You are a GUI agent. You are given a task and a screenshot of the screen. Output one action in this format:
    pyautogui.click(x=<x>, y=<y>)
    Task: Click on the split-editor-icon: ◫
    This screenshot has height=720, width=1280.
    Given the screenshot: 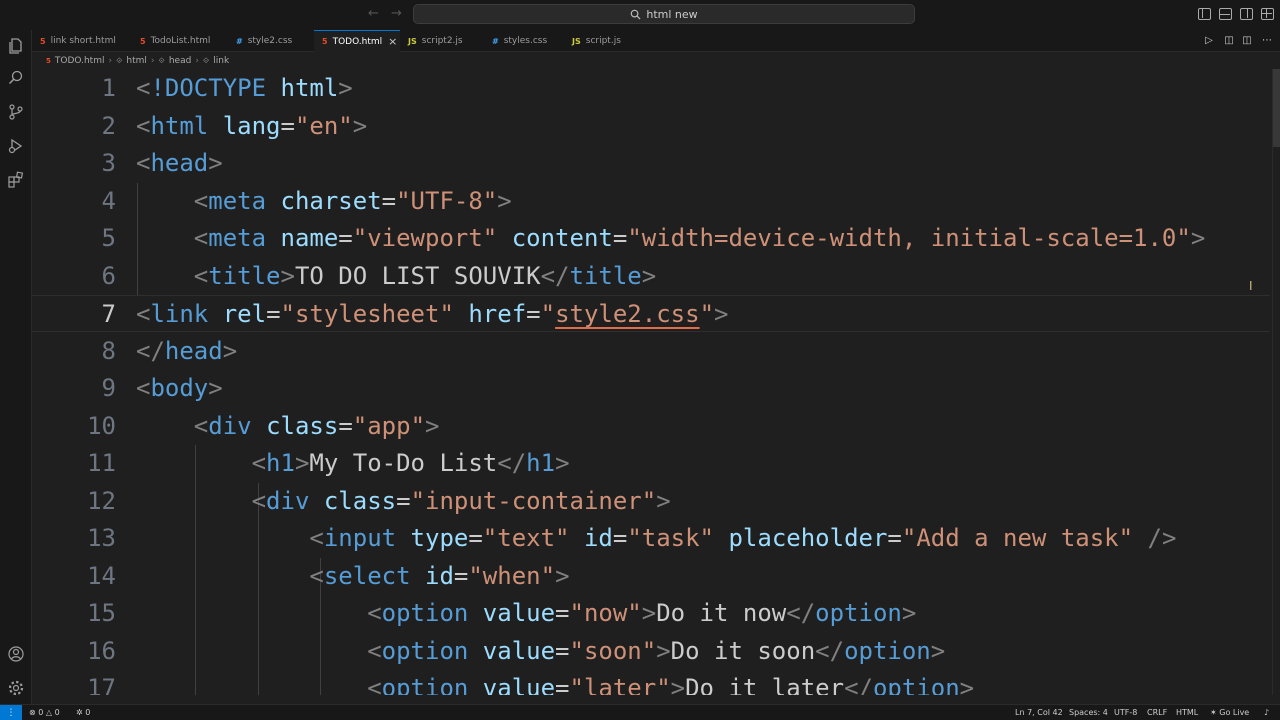 What is the action you would take?
    pyautogui.click(x=1247, y=41)
    